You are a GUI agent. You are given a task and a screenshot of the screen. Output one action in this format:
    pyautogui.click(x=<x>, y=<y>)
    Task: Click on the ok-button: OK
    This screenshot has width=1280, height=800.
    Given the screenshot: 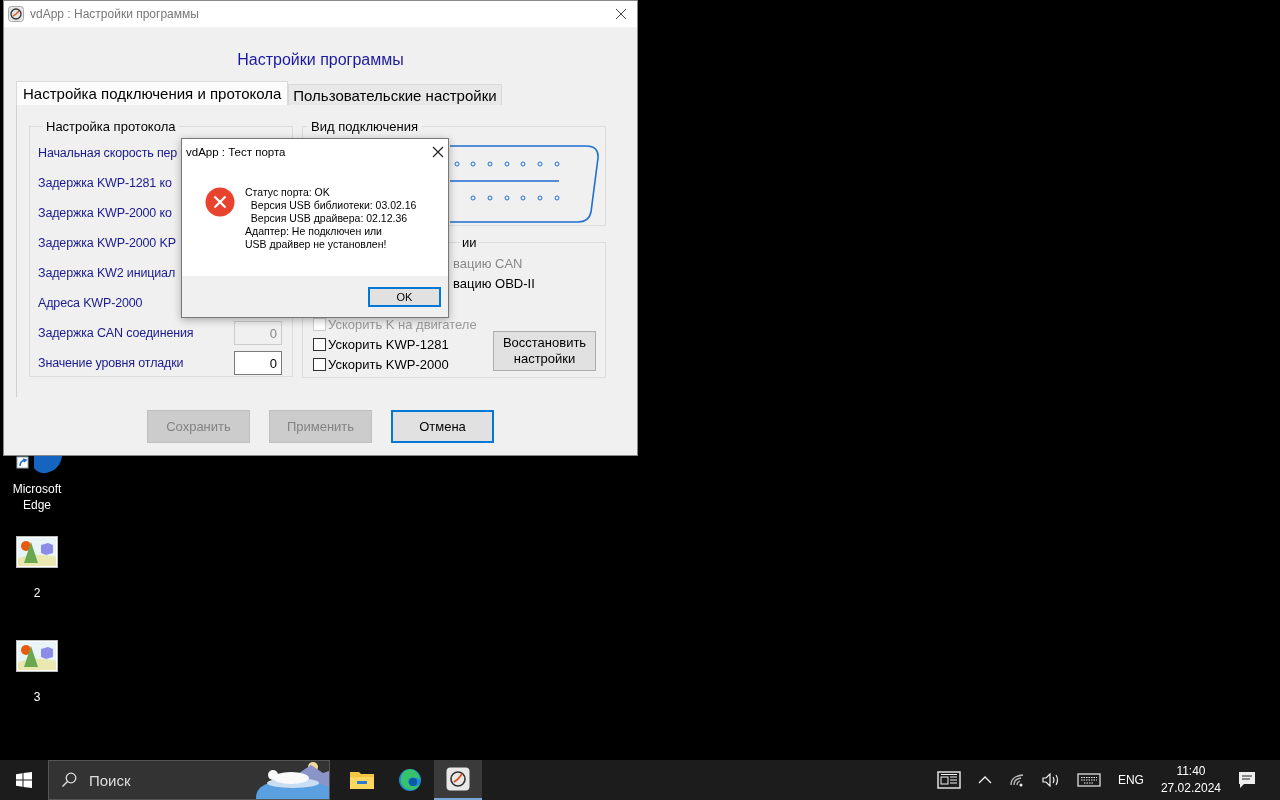 What is the action you would take?
    pyautogui.click(x=404, y=296)
    